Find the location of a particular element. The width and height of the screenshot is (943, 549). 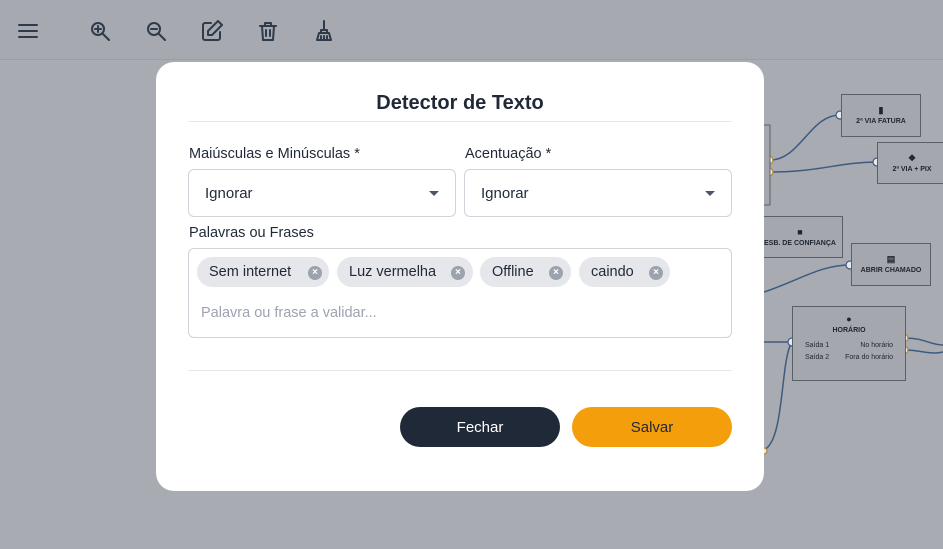

save-button: Salvar is located at coordinates (652, 427).